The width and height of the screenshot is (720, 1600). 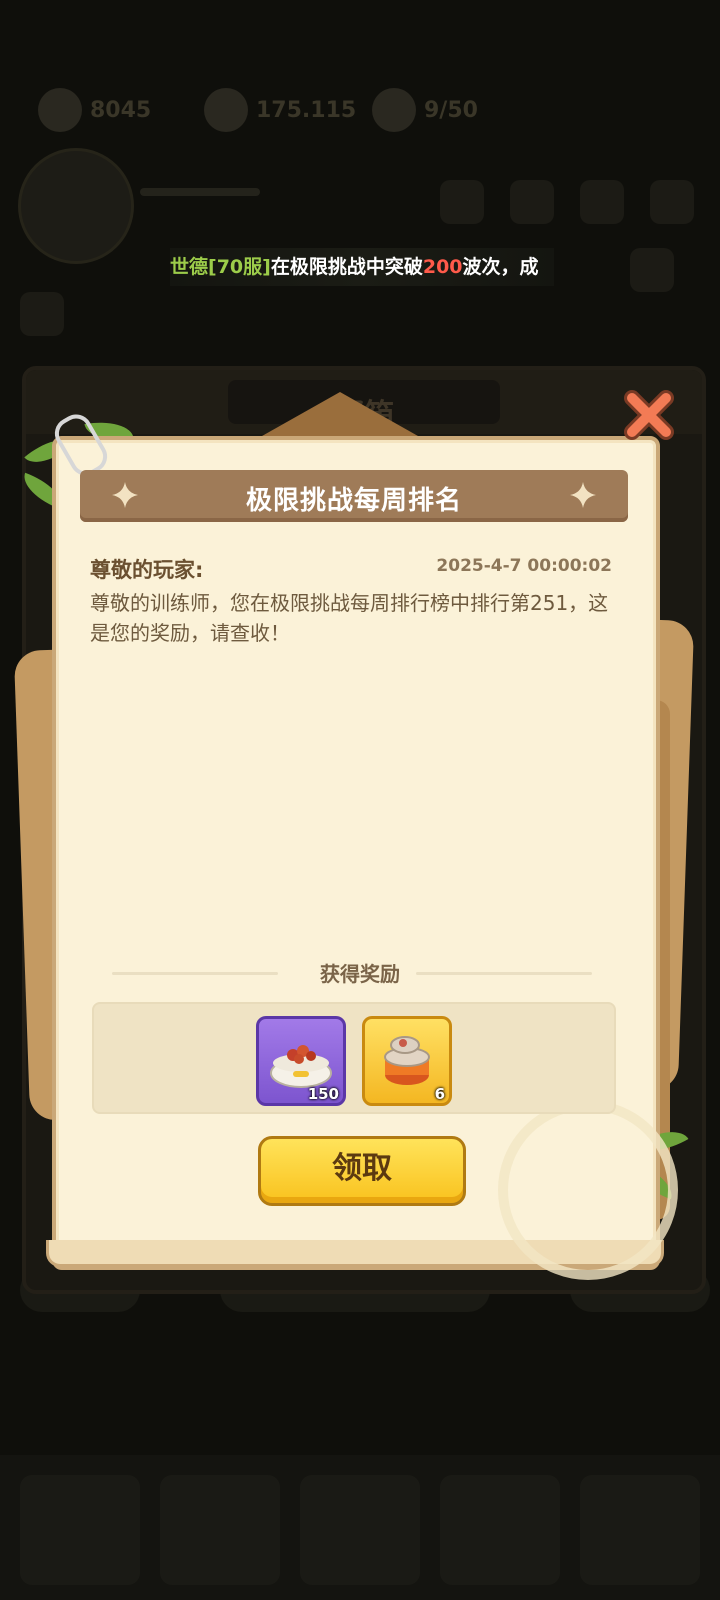 I want to click on broadcast-ticker: 世德[70服]在极限挑战中突破200波次，成, so click(x=362, y=267).